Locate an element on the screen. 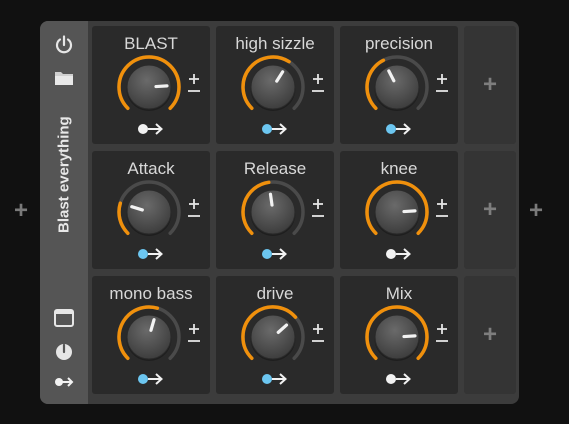 The height and width of the screenshot is (424, 569). folder-icon is located at coordinates (64, 78).